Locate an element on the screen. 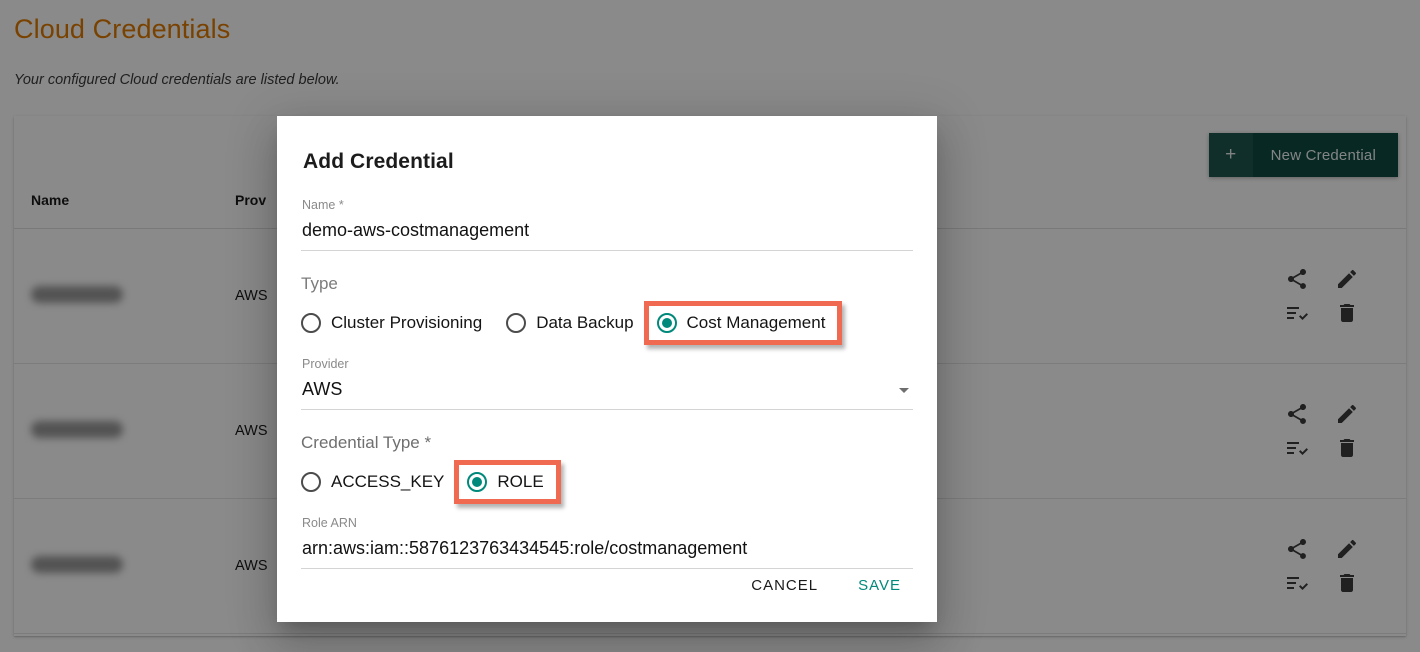  credential-type-radio-group: ACCESS_KEY ROLE is located at coordinates (607, 482).